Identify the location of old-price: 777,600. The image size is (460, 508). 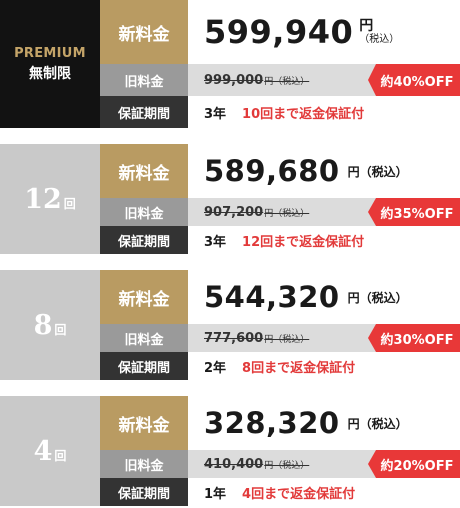
(234, 338).